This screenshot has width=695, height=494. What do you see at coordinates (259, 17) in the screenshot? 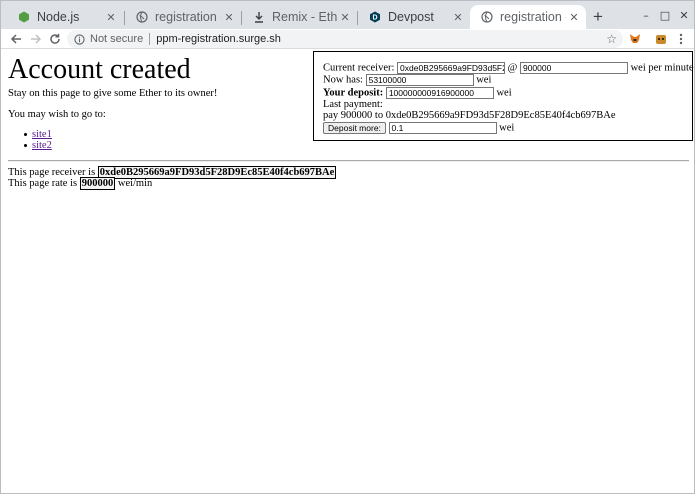
I see `remix-icon` at bounding box center [259, 17].